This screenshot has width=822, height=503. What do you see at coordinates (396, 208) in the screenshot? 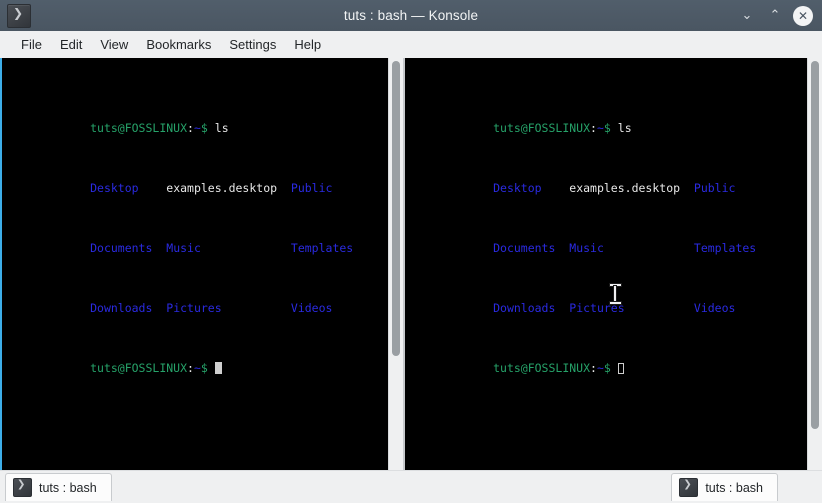
I see `scrollbar-thumb-left` at bounding box center [396, 208].